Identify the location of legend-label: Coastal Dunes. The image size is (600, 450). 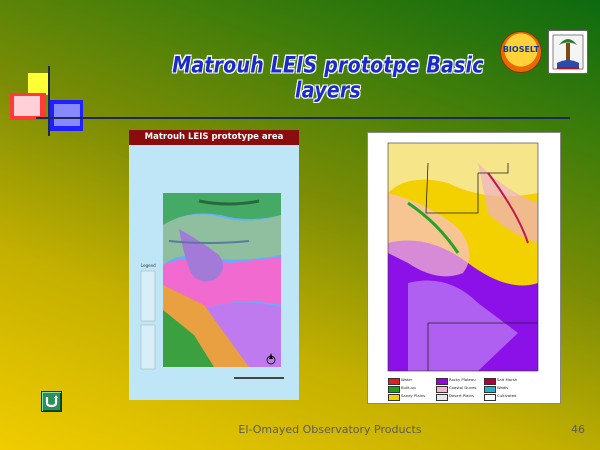
(463, 387).